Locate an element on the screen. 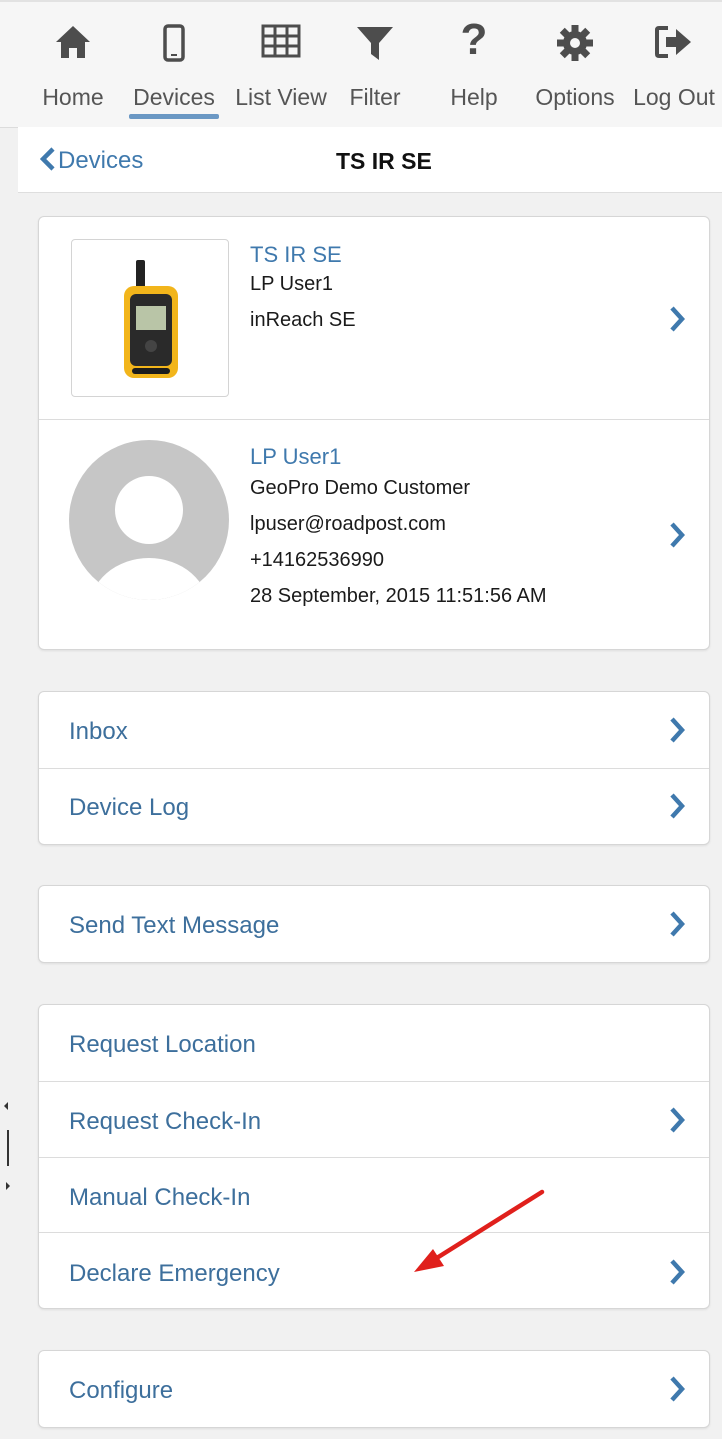  nav-bar: Devices TS IR SE is located at coordinates (370, 160).